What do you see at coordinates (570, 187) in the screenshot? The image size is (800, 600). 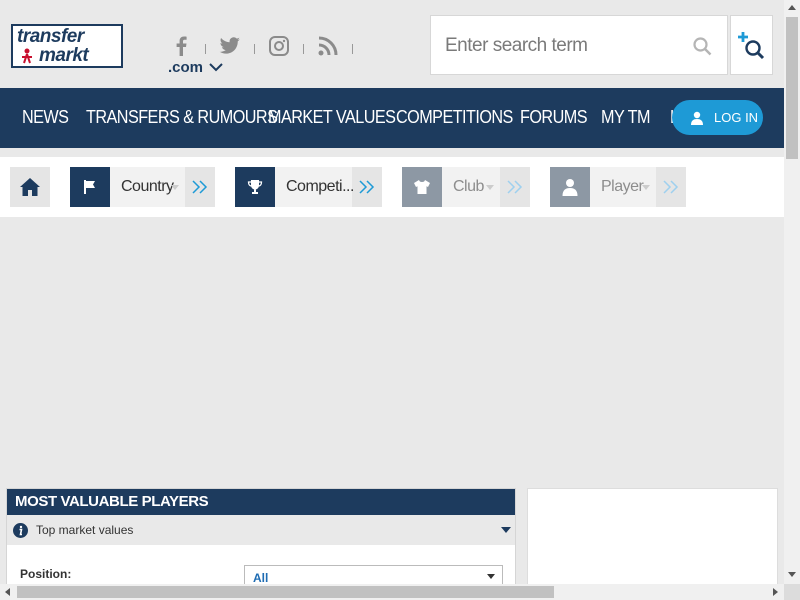 I see `person-icon` at bounding box center [570, 187].